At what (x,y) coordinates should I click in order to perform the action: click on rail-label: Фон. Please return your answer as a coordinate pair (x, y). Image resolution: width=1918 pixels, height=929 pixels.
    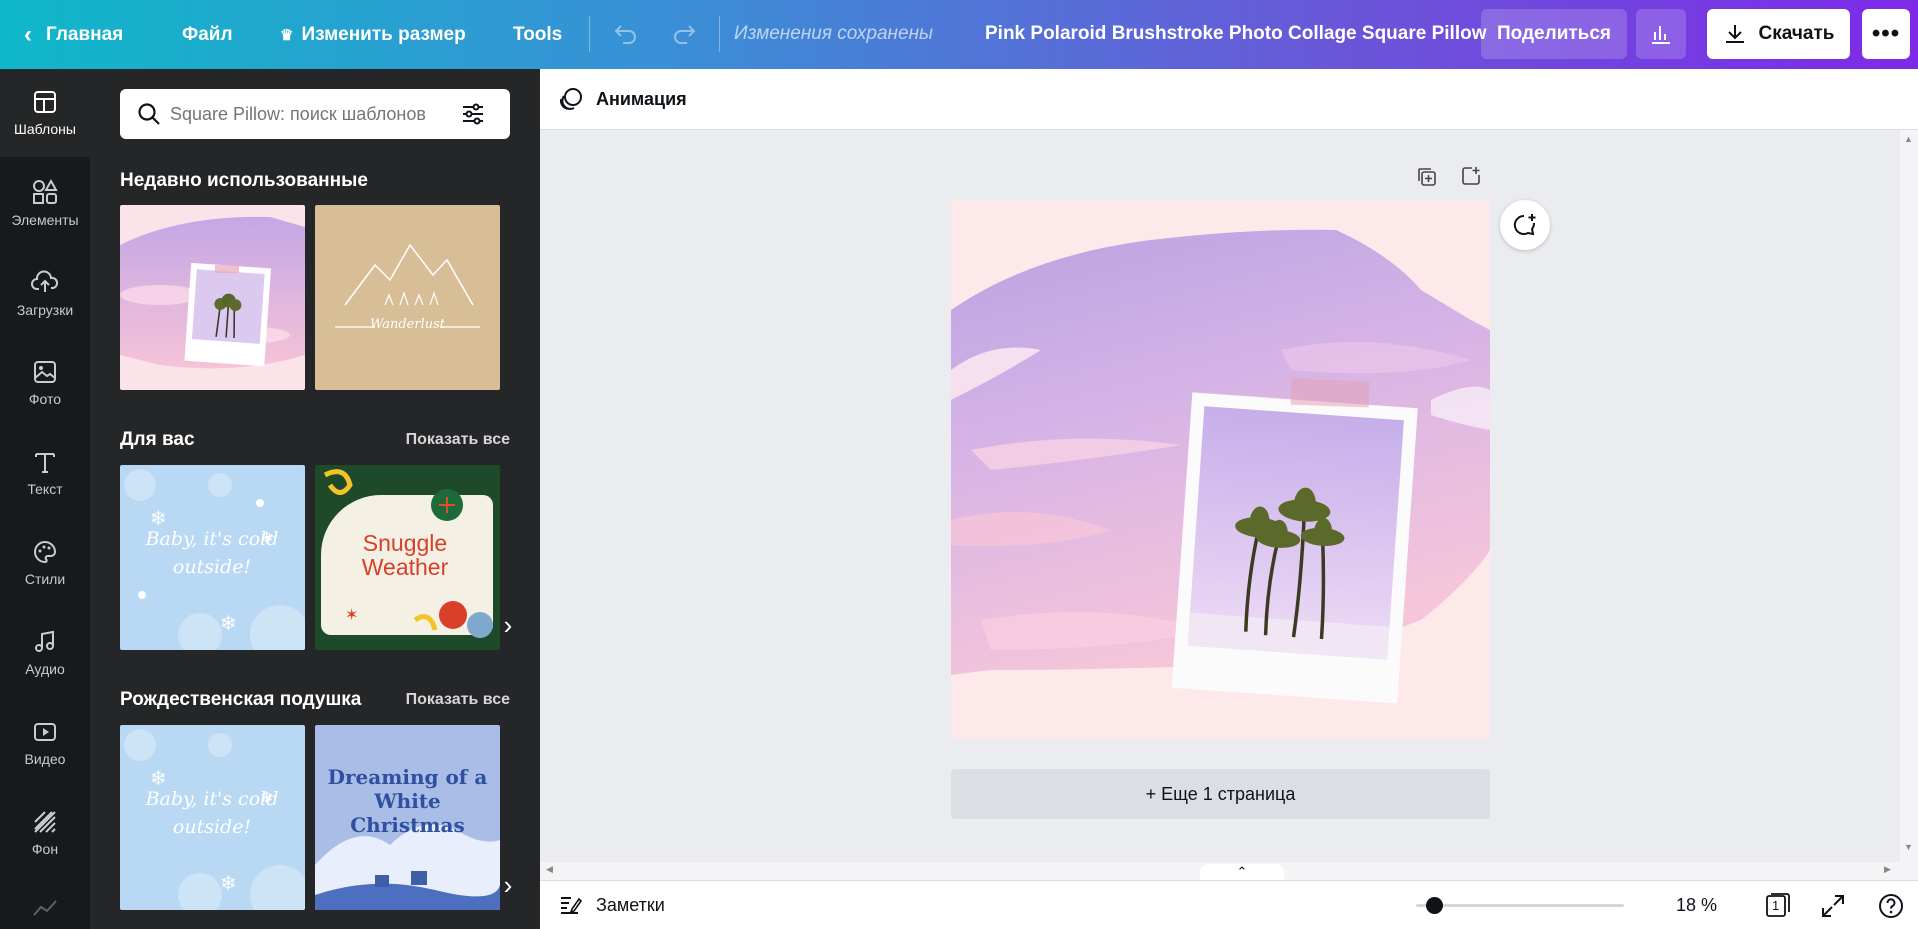
    Looking at the image, I should click on (45, 849).